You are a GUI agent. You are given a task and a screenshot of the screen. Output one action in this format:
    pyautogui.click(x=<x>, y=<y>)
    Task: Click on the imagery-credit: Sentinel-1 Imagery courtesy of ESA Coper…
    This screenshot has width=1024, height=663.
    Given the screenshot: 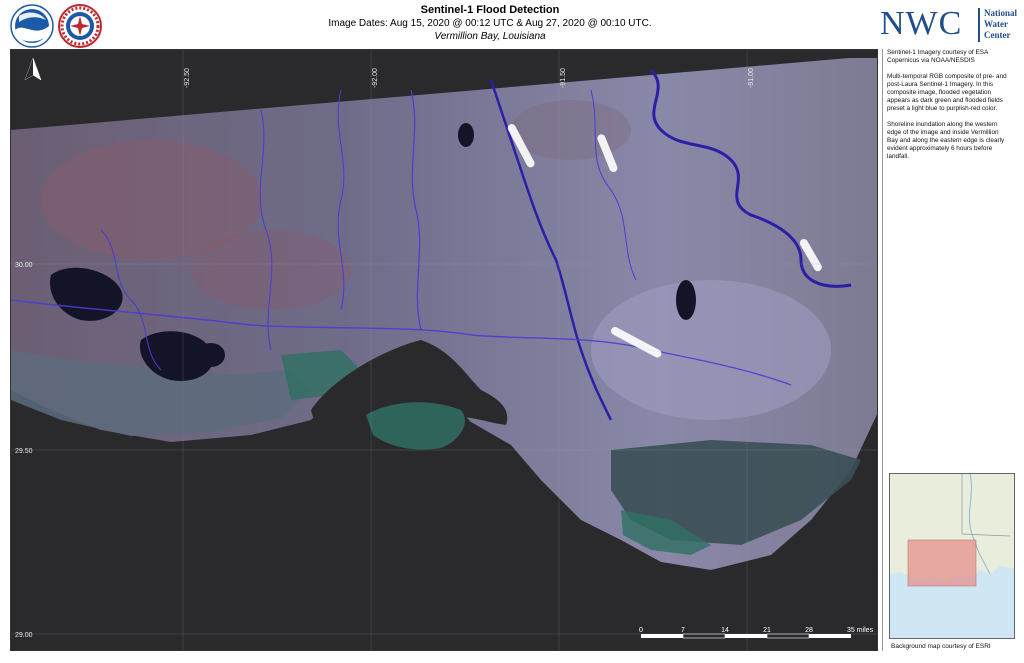 What is the action you would take?
    pyautogui.click(x=937, y=56)
    